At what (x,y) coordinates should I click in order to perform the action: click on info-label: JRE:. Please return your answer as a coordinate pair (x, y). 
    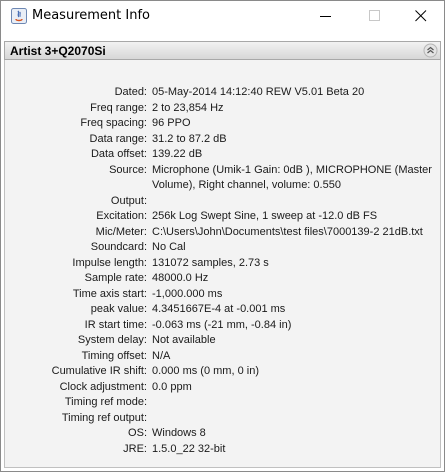
    Looking at the image, I should click on (135, 448).